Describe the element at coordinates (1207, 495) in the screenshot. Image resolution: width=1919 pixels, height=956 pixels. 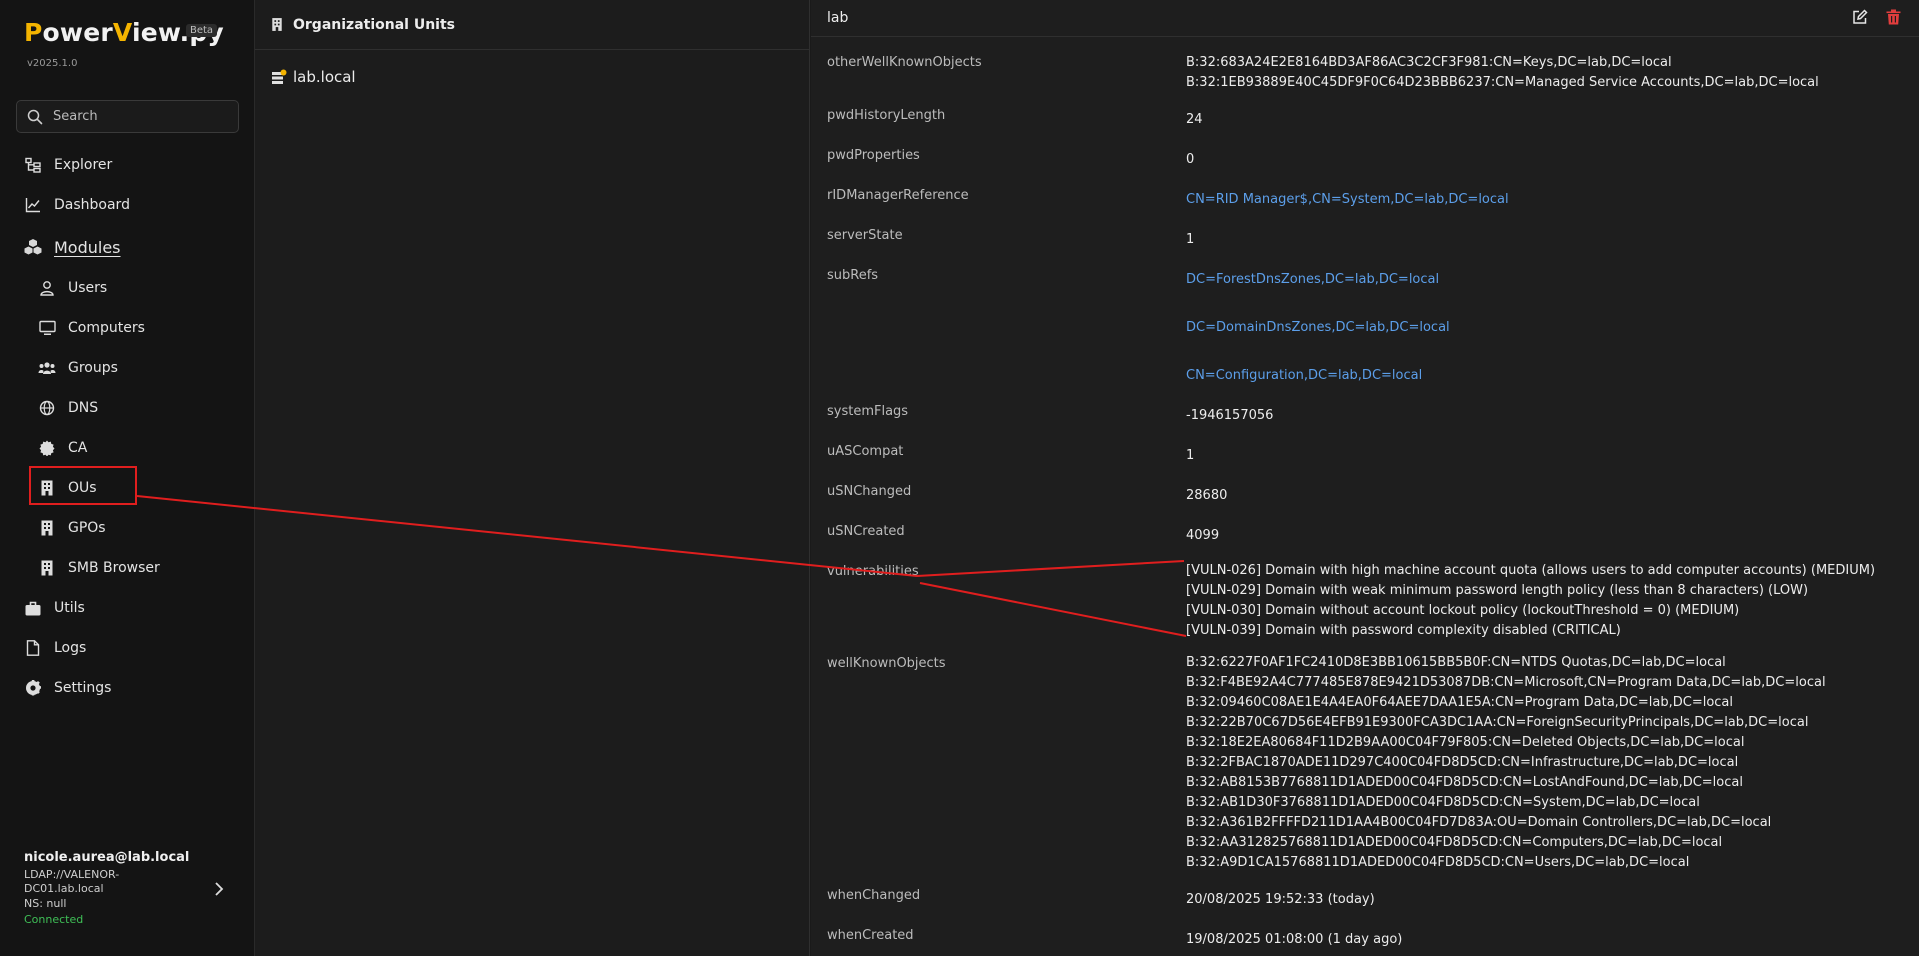
I see `prop-value: 28680` at that location.